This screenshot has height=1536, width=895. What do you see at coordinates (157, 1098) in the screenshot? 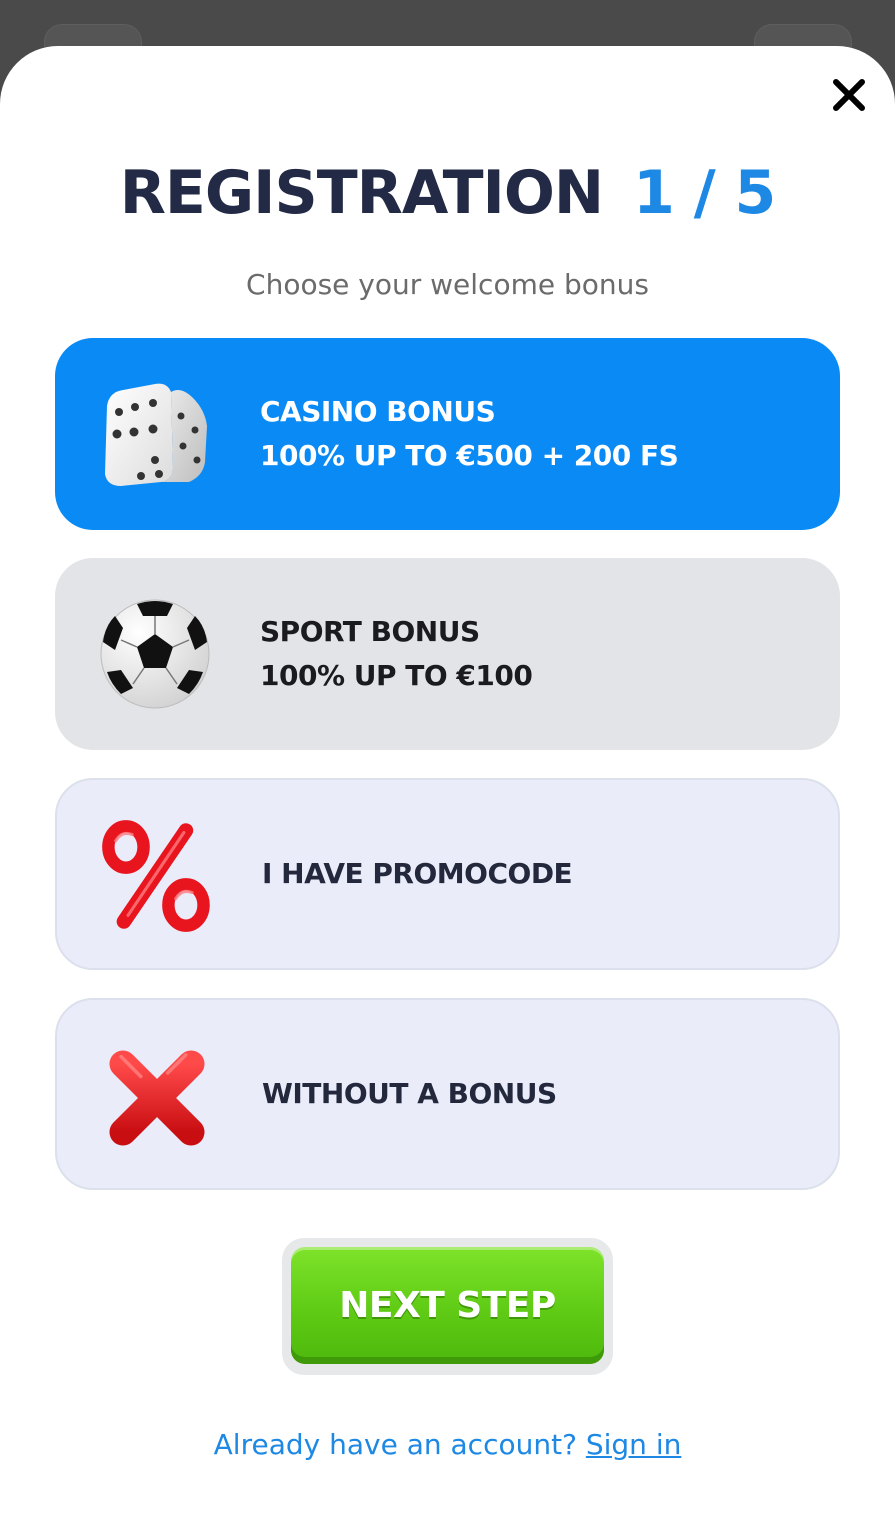
I see `red-x-icon` at bounding box center [157, 1098].